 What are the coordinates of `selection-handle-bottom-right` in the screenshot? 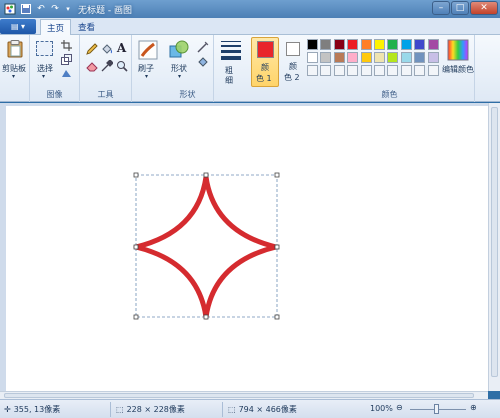 It's located at (277, 317).